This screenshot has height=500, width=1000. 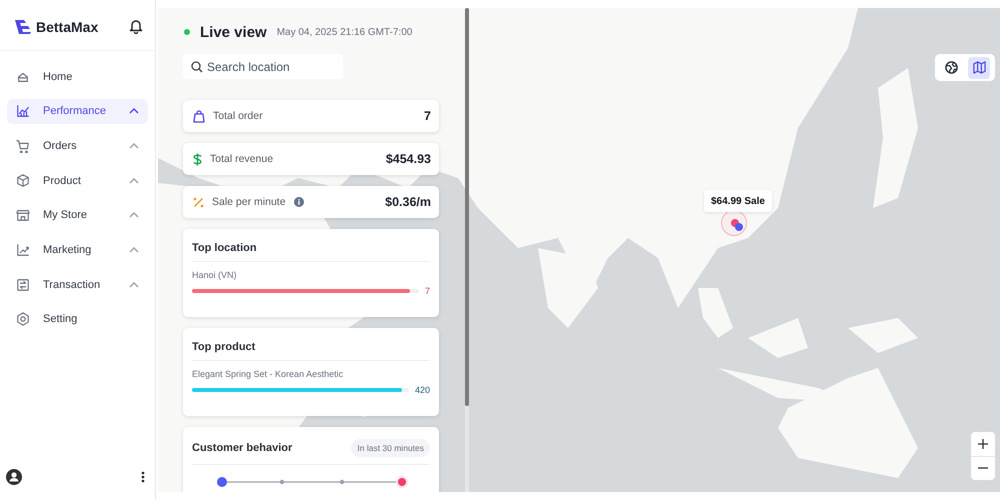 I want to click on avatar-icon, so click(x=14, y=477).